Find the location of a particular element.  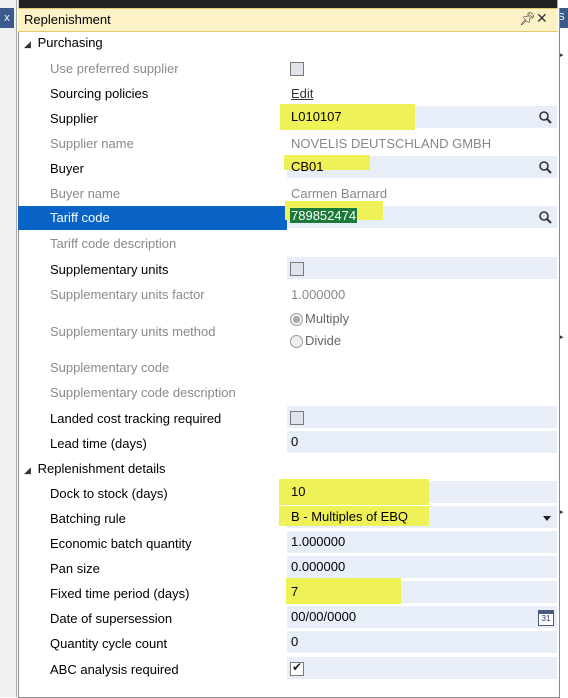

supplementary-units-factor-value: 1.000000 is located at coordinates (318, 294).